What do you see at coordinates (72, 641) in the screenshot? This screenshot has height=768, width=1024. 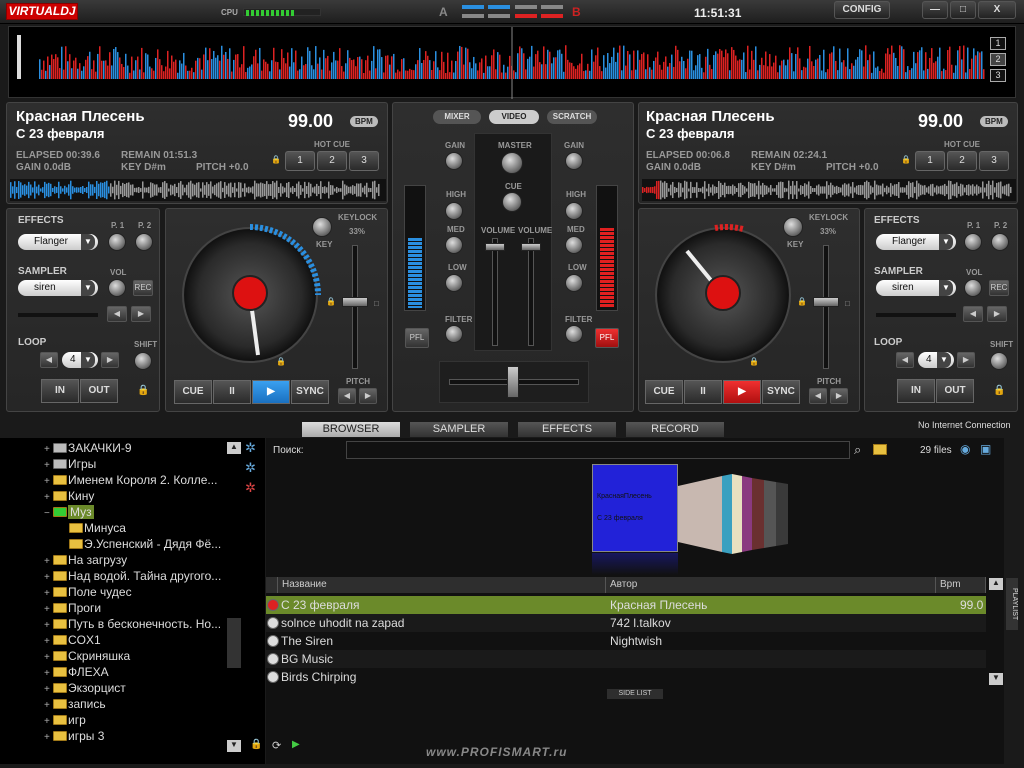 I see `tree-item: + COX1` at bounding box center [72, 641].